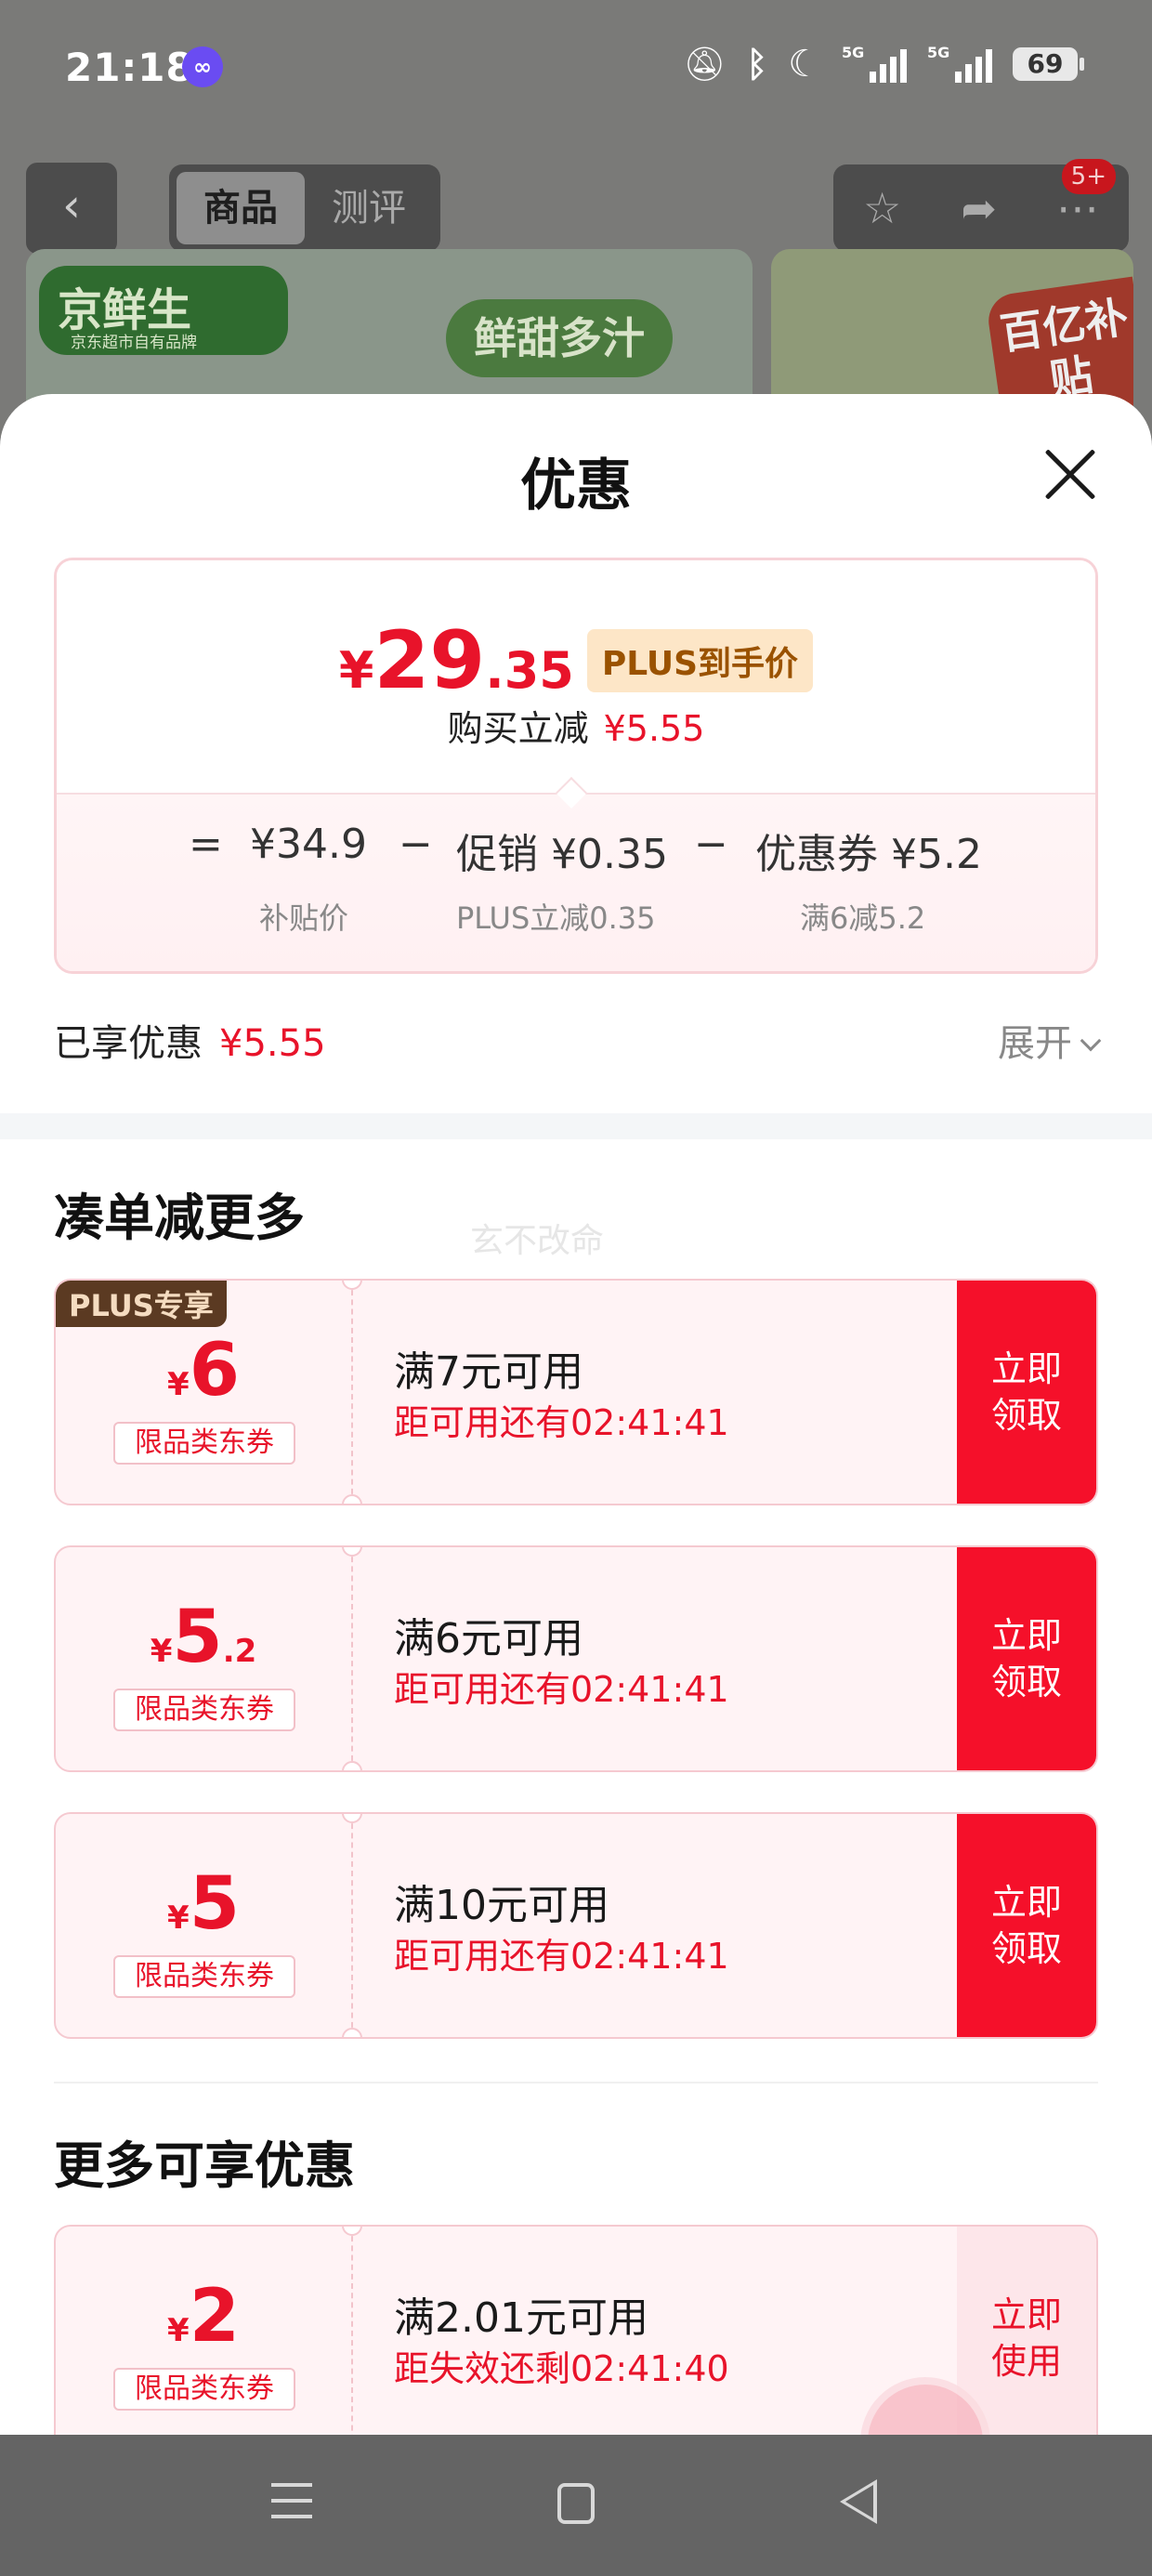 The width and height of the screenshot is (1152, 2576). Describe the element at coordinates (1088, 176) in the screenshot. I see `notification-badge: 5+` at that location.